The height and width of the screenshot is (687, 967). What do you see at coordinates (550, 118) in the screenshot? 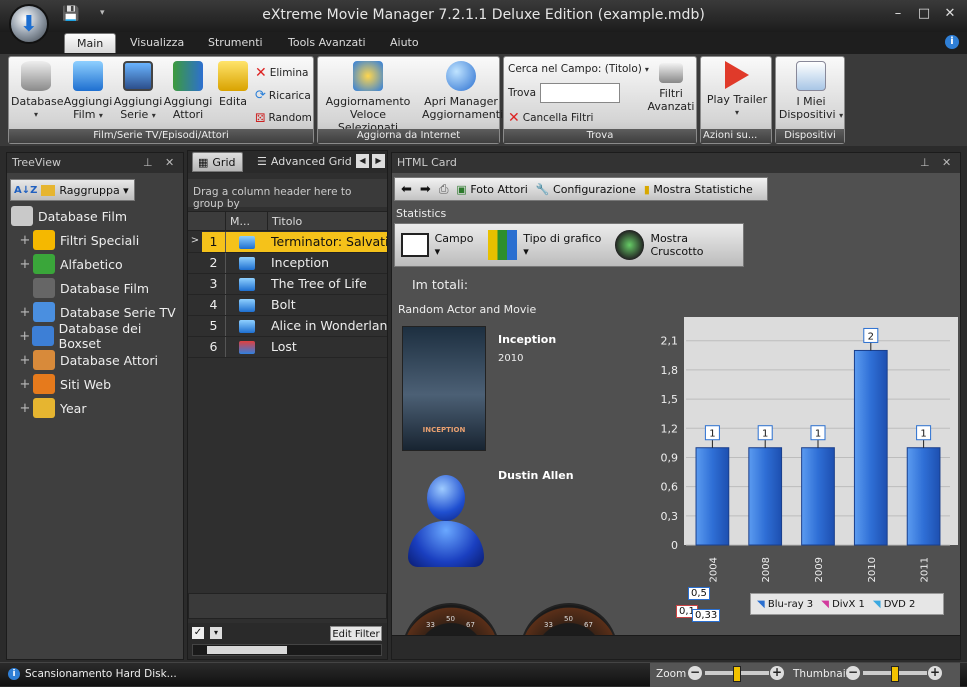
I see `cancella-filtri-button: ✕ Cancella Filtri` at bounding box center [550, 118].